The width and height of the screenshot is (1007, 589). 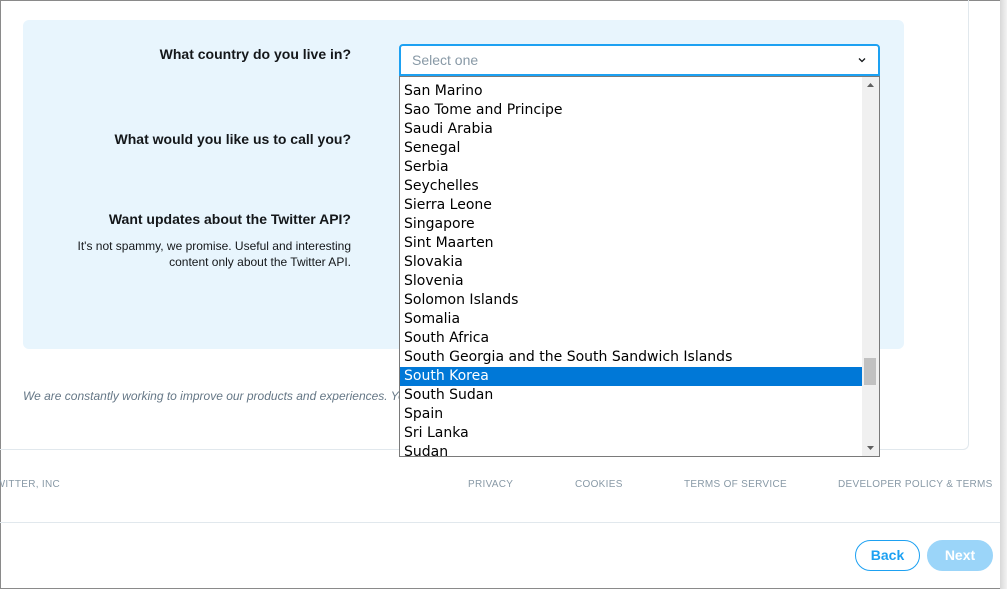 I want to click on country-select: Select one, so click(x=639, y=60).